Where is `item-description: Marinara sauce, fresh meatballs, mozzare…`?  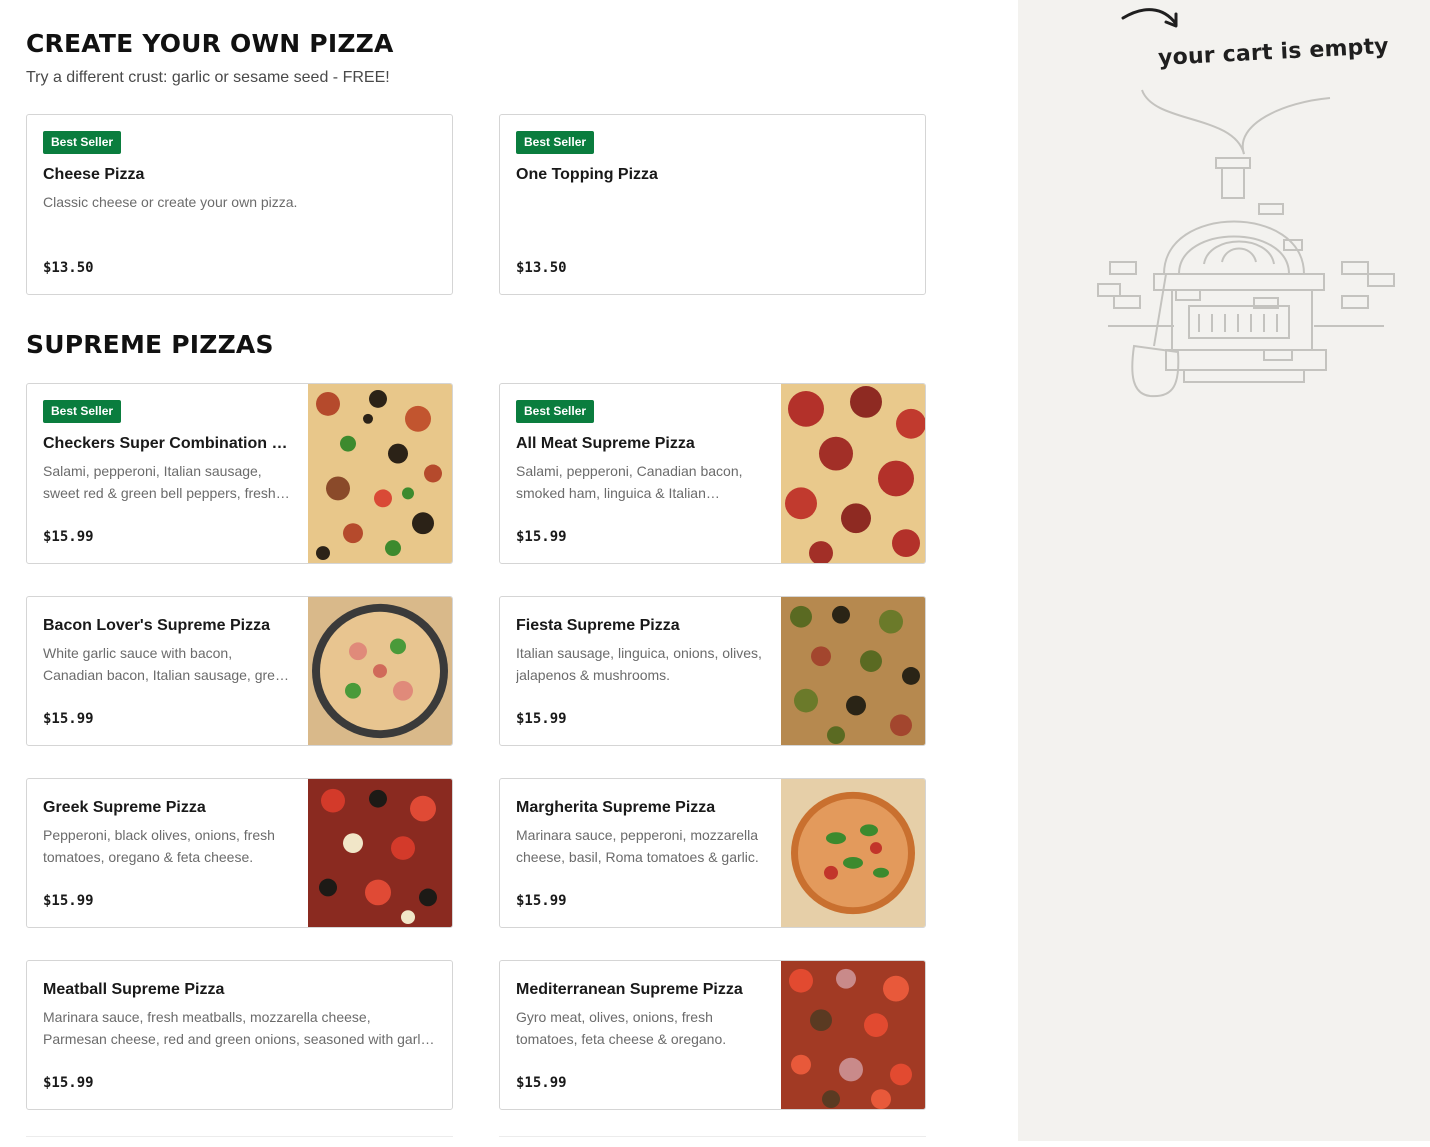
item-description: Marinara sauce, fresh meatballs, mozzare… is located at coordinates (237, 1028).